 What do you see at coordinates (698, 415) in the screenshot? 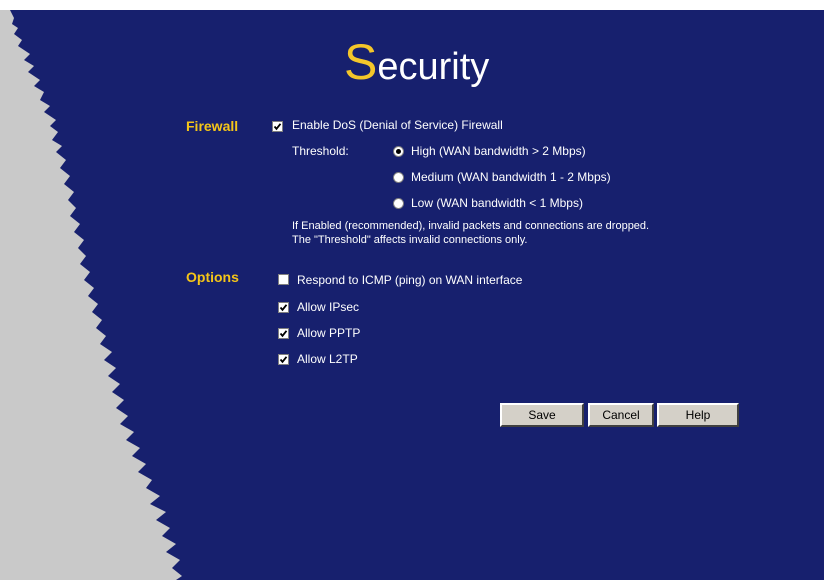
I see `help-button: Help` at bounding box center [698, 415].